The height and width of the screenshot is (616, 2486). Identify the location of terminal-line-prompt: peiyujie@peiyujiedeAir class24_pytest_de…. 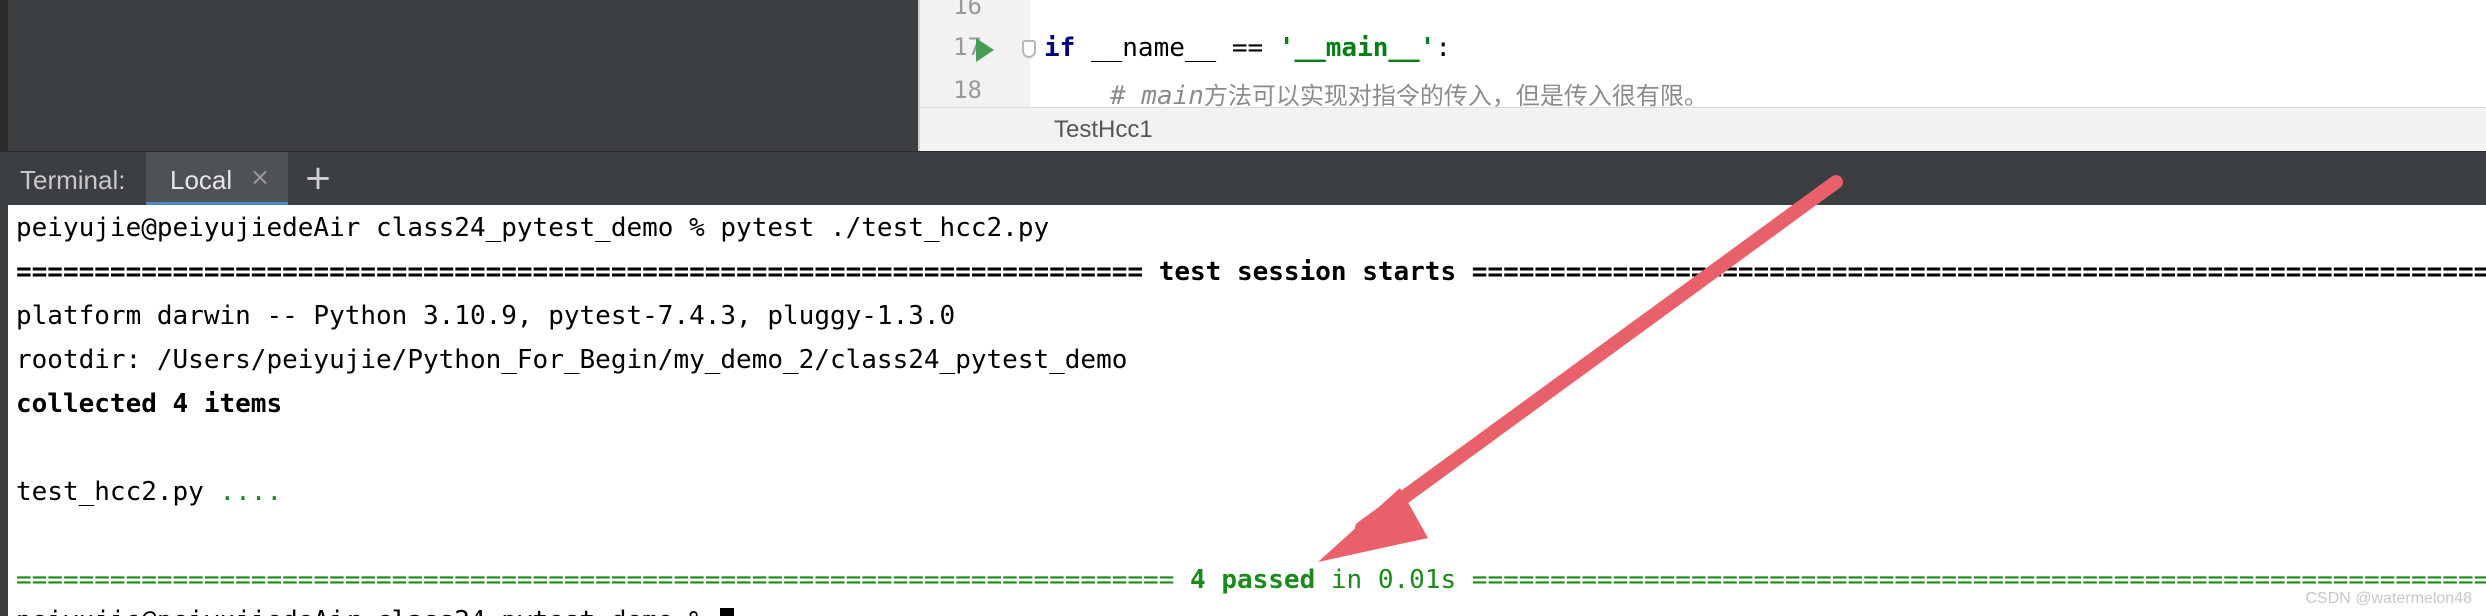
(375, 609).